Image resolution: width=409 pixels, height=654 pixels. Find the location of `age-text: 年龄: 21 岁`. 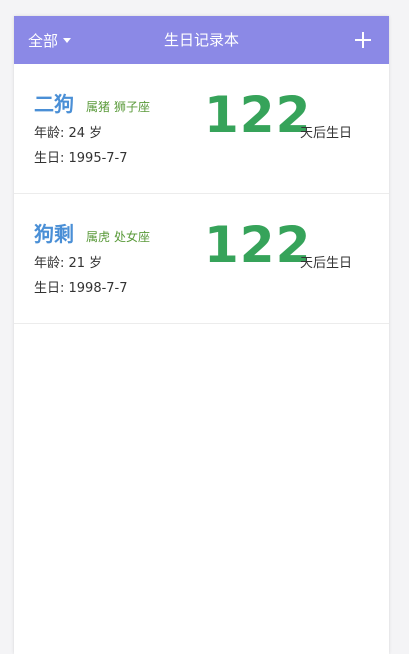

age-text: 年龄: 21 岁 is located at coordinates (68, 263).